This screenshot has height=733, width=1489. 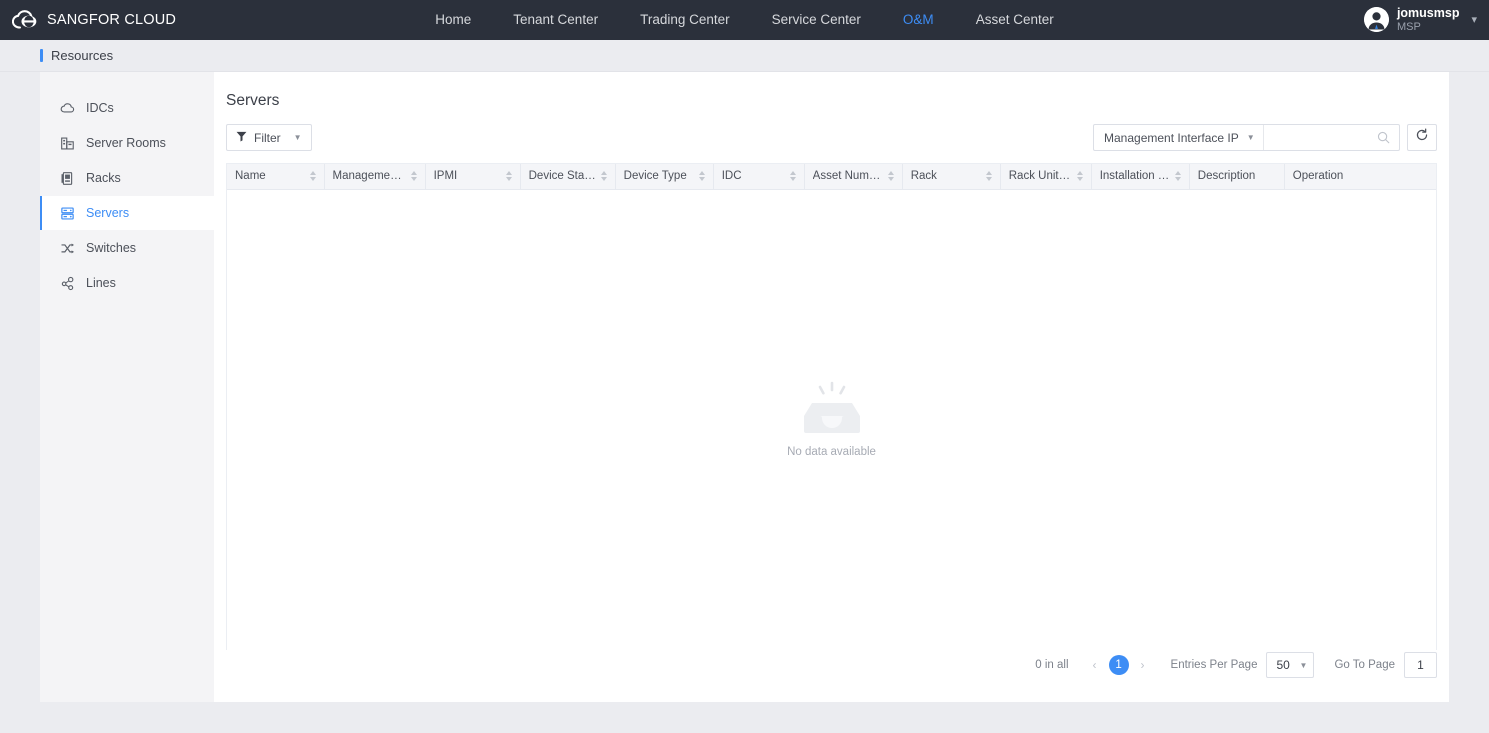 I want to click on column-label: Name, so click(x=250, y=176).